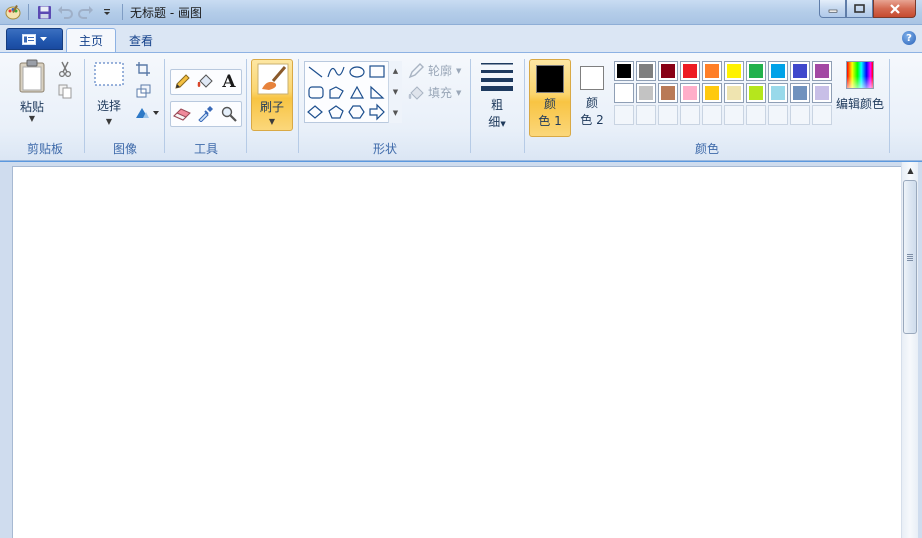  I want to click on paste-label: 粘贴, so click(31, 107).